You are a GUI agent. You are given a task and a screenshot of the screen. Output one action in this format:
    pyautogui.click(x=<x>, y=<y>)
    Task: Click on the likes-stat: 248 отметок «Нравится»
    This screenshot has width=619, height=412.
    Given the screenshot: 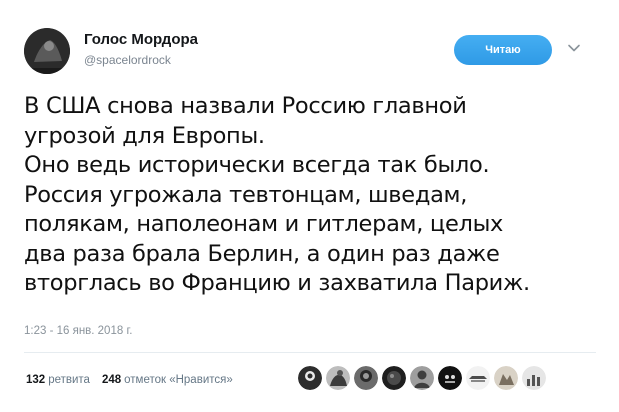 What is the action you would take?
    pyautogui.click(x=167, y=380)
    